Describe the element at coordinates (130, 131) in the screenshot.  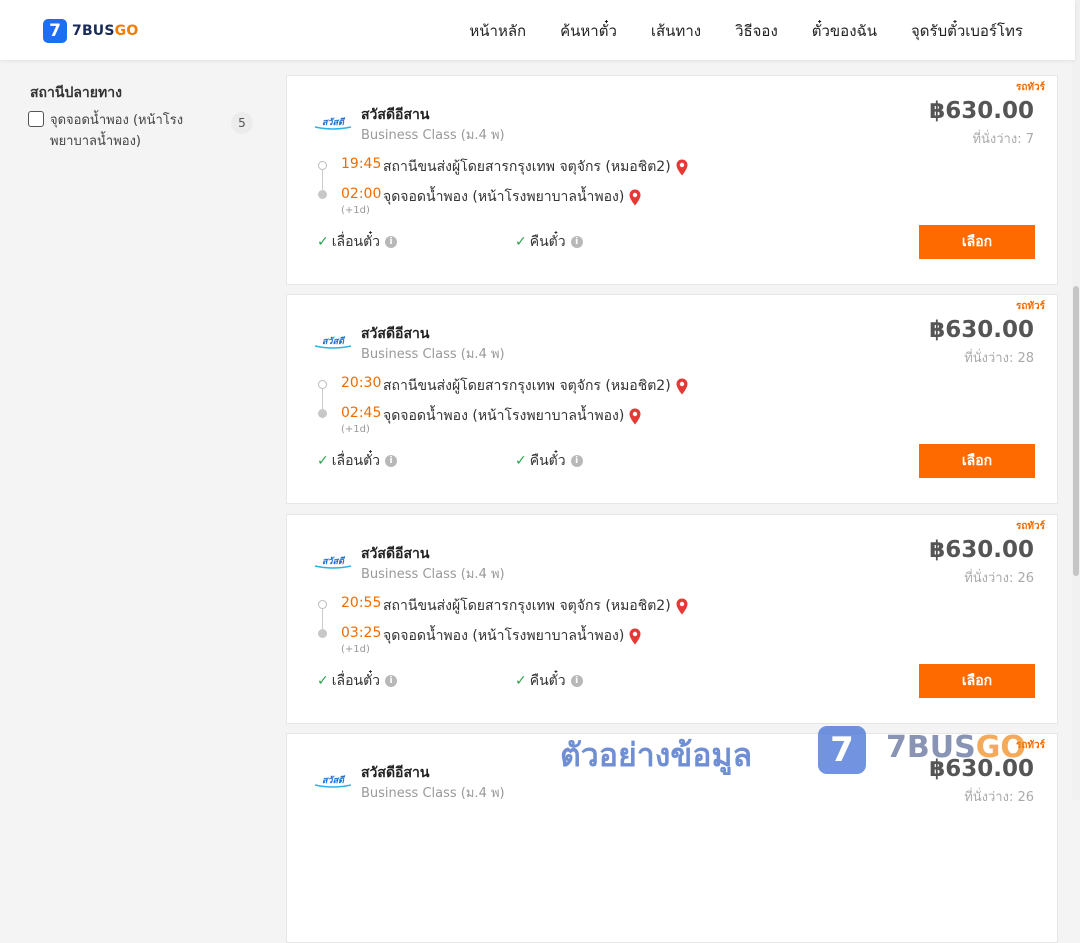
I see `filter-option-label: จุดจอดน้ำพอง (หน้าโรงพยาบาลน้ำพอง)` at that location.